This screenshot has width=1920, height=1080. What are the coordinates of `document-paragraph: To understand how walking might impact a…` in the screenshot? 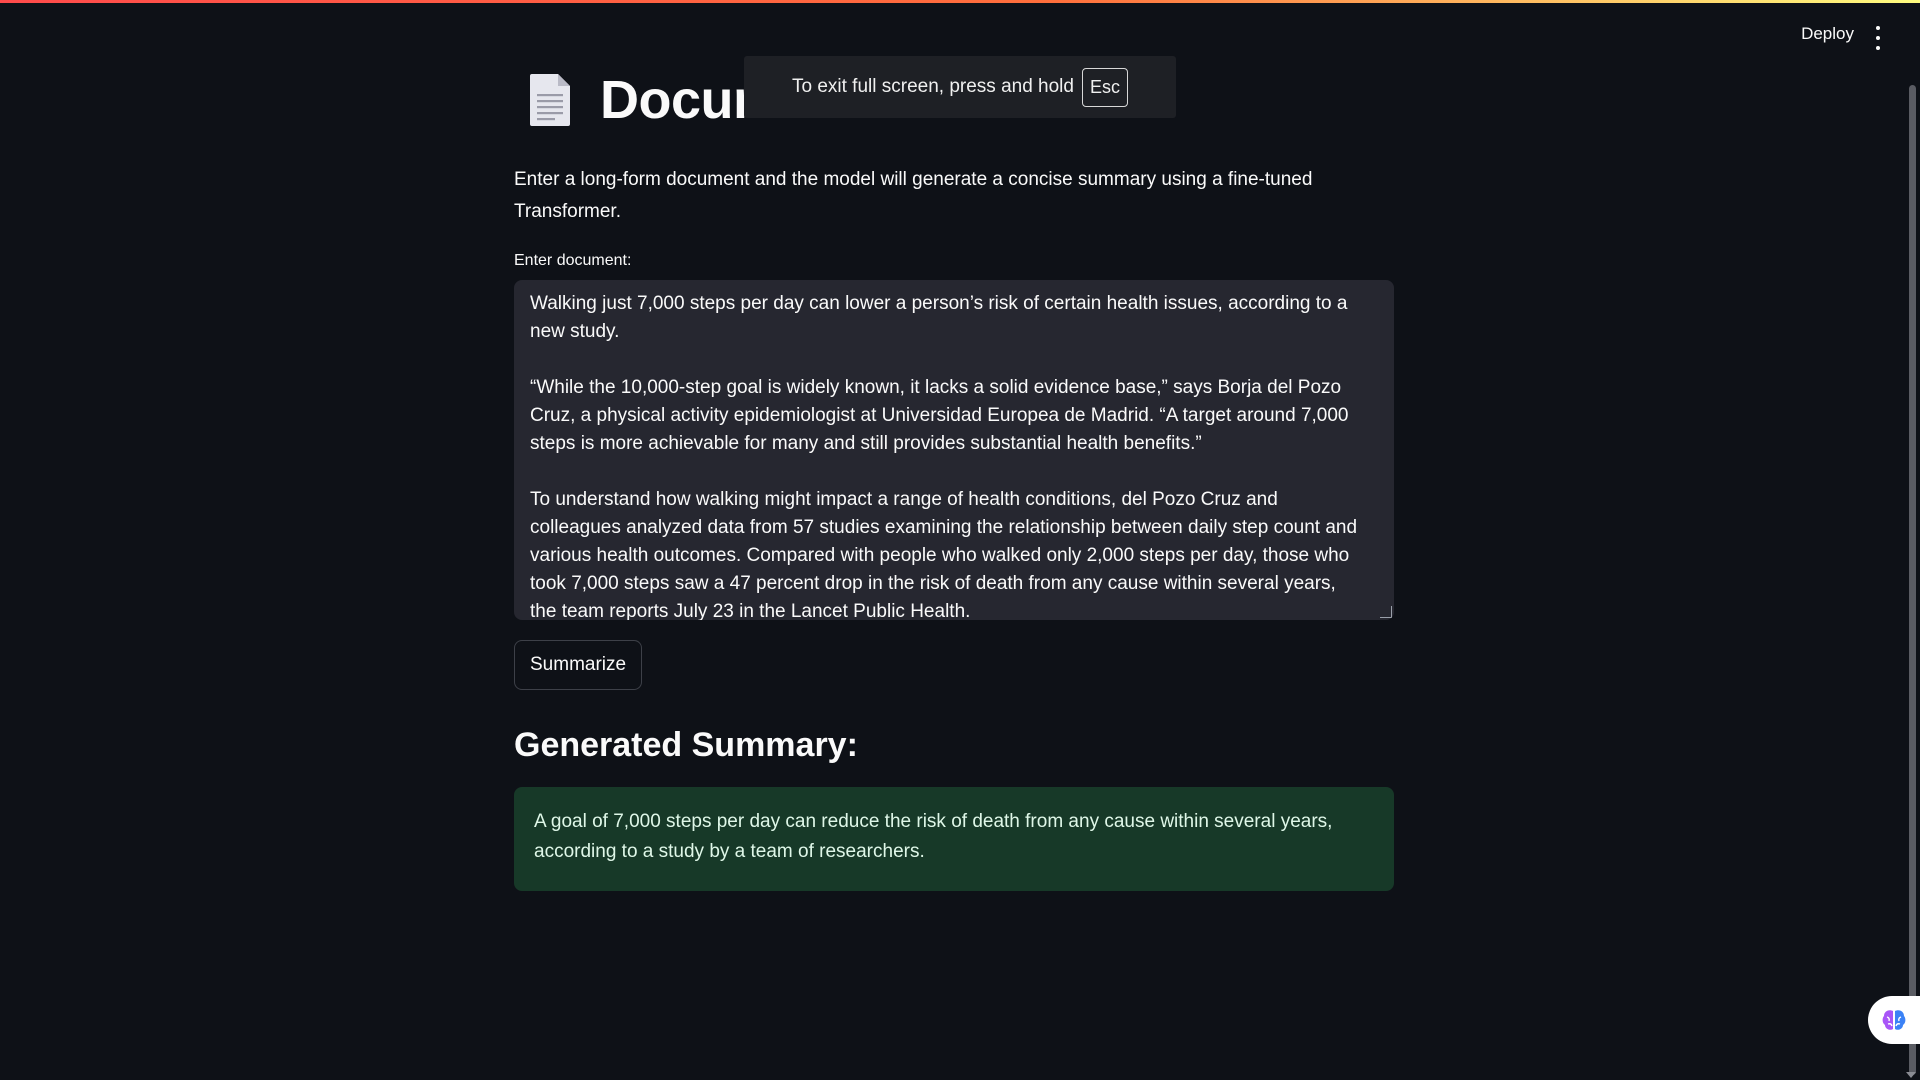 It's located at (944, 554).